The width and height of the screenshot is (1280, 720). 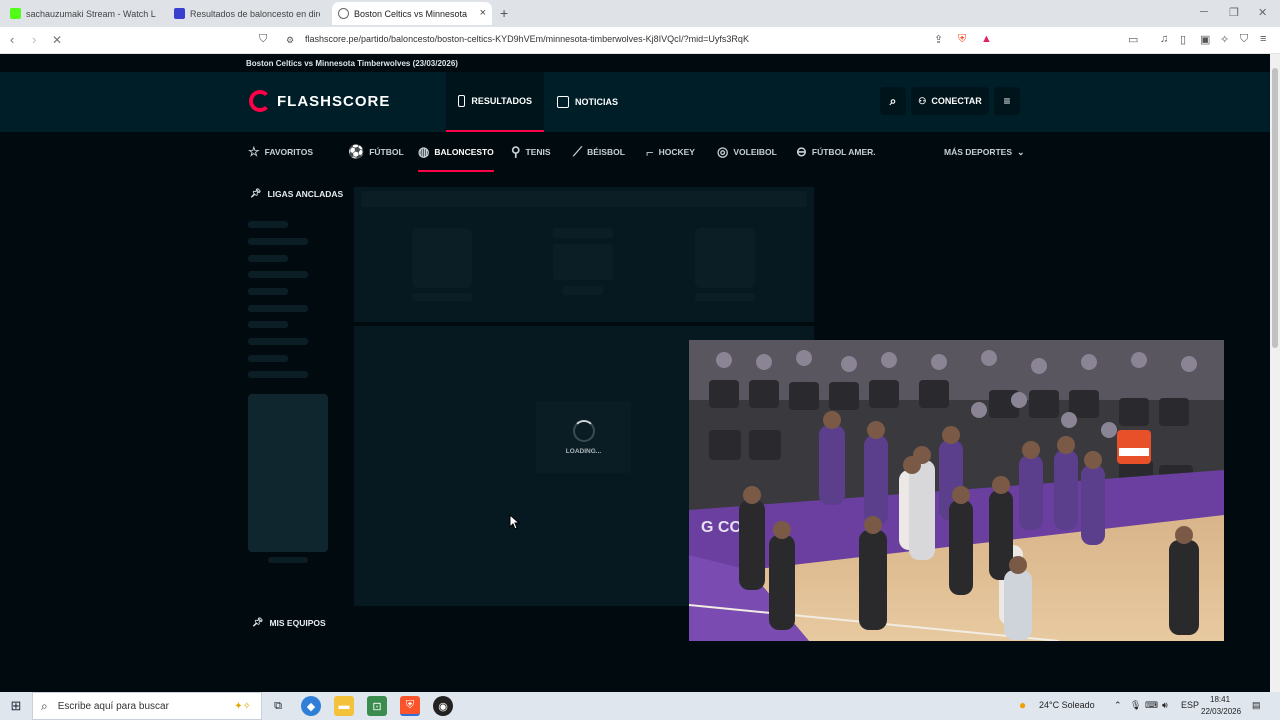 What do you see at coordinates (305, 193) in the screenshot?
I see `section-label: LIGAS ANCLADAS` at bounding box center [305, 193].